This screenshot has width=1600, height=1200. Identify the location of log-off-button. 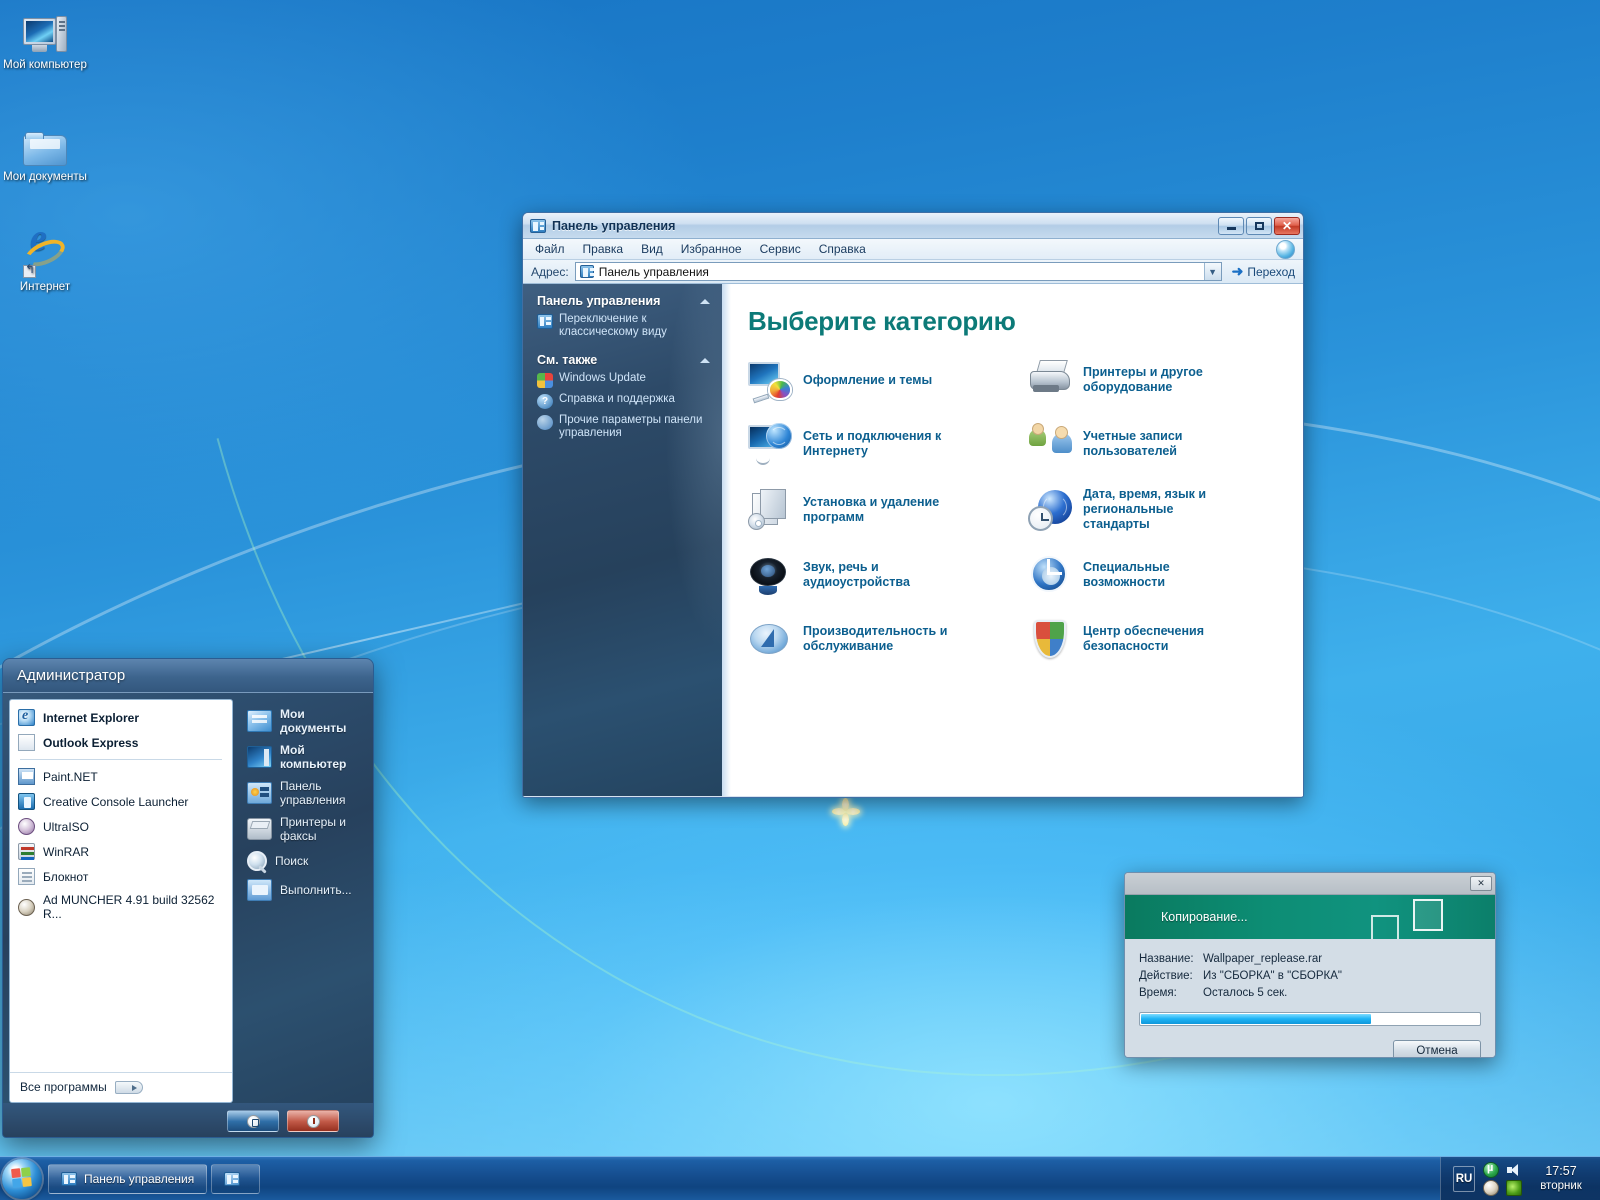
(253, 1121).